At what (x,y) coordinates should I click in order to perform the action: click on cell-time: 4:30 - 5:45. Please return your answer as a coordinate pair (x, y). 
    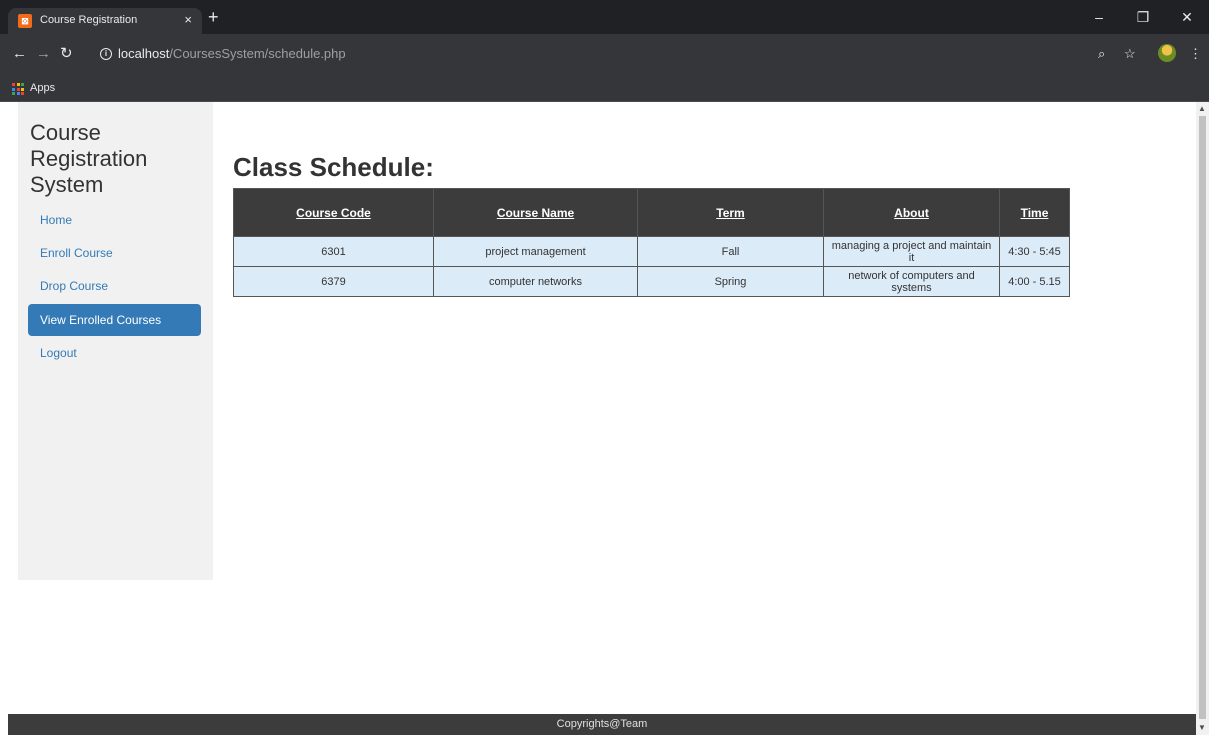
    Looking at the image, I should click on (1034, 251).